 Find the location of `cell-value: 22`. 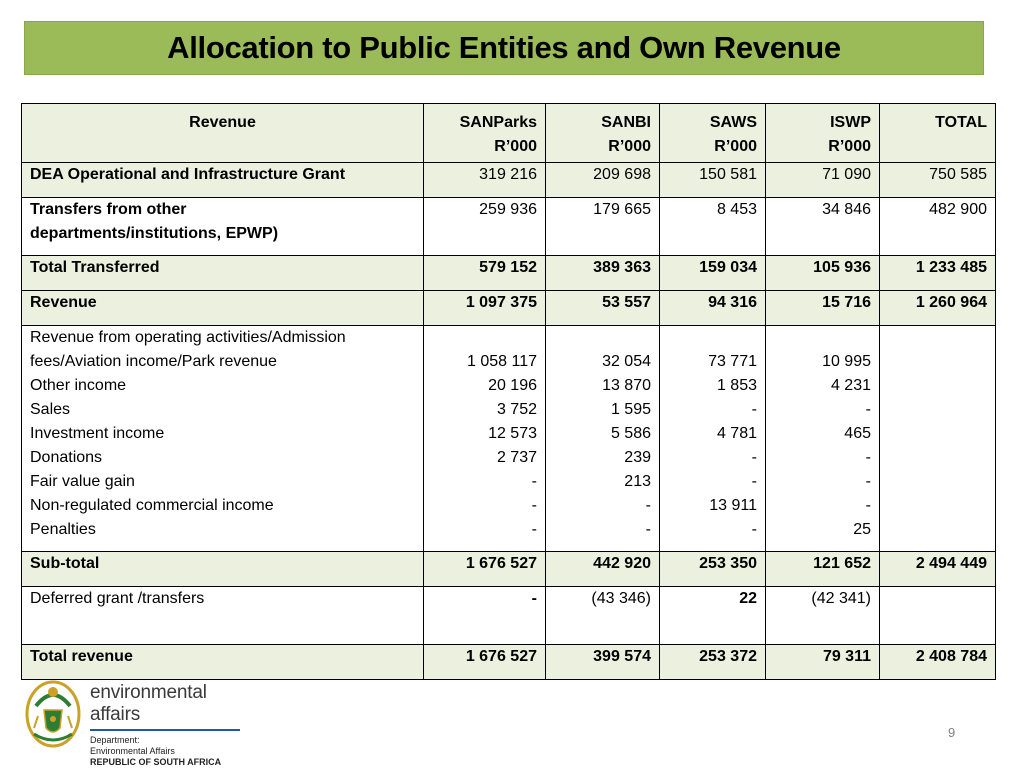

cell-value: 22 is located at coordinates (712, 615).